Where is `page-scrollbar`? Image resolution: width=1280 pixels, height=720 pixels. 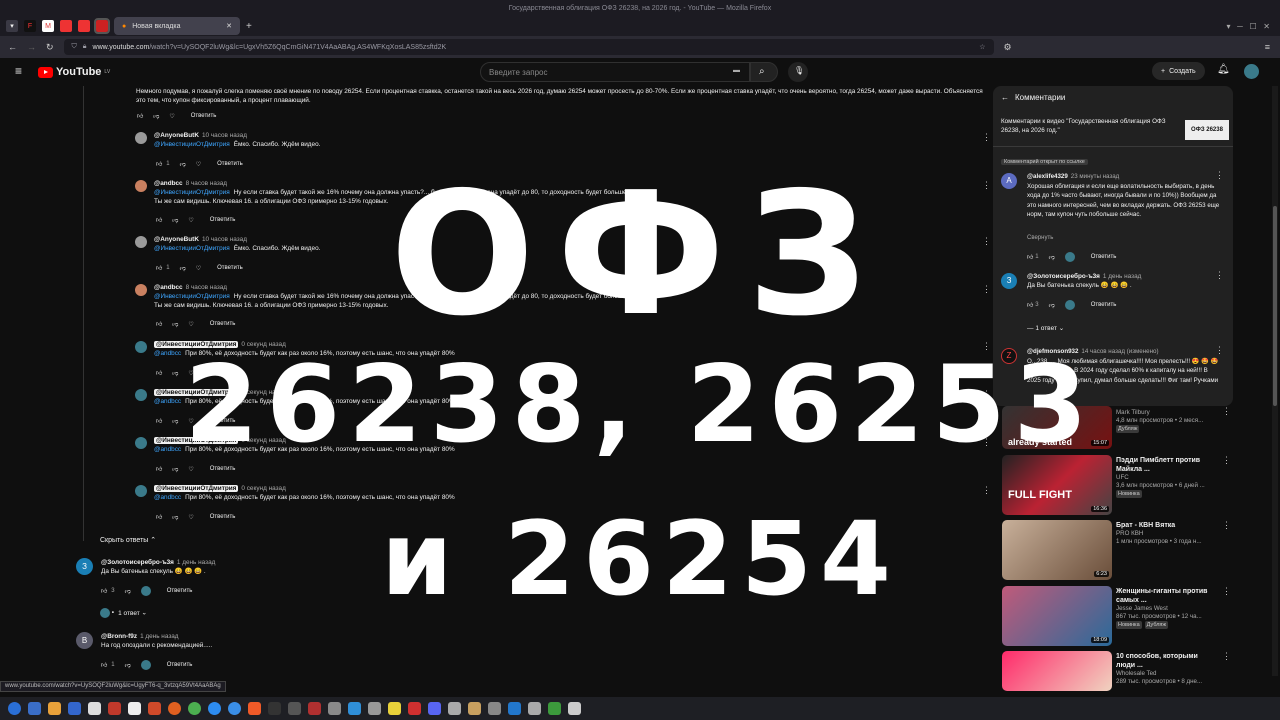
page-scrollbar is located at coordinates (1275, 381).